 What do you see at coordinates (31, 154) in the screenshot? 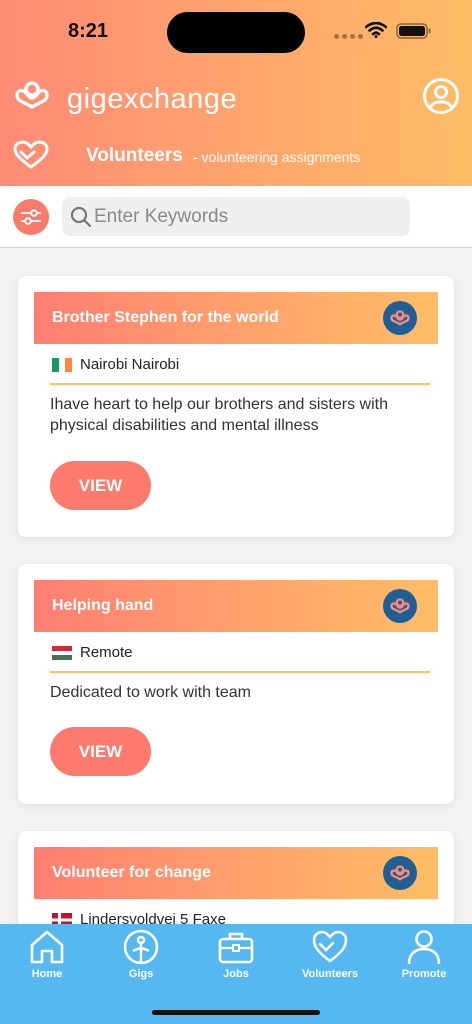
I see `heart-icon` at bounding box center [31, 154].